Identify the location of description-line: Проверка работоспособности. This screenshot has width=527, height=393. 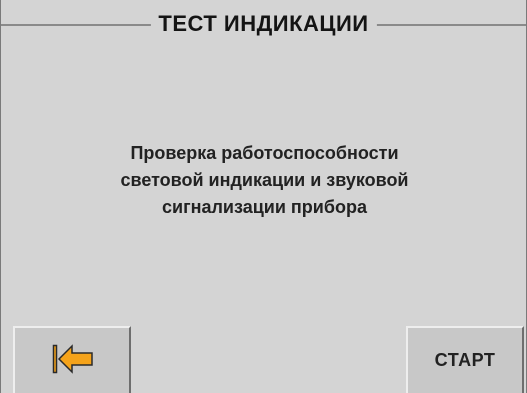
(264, 153).